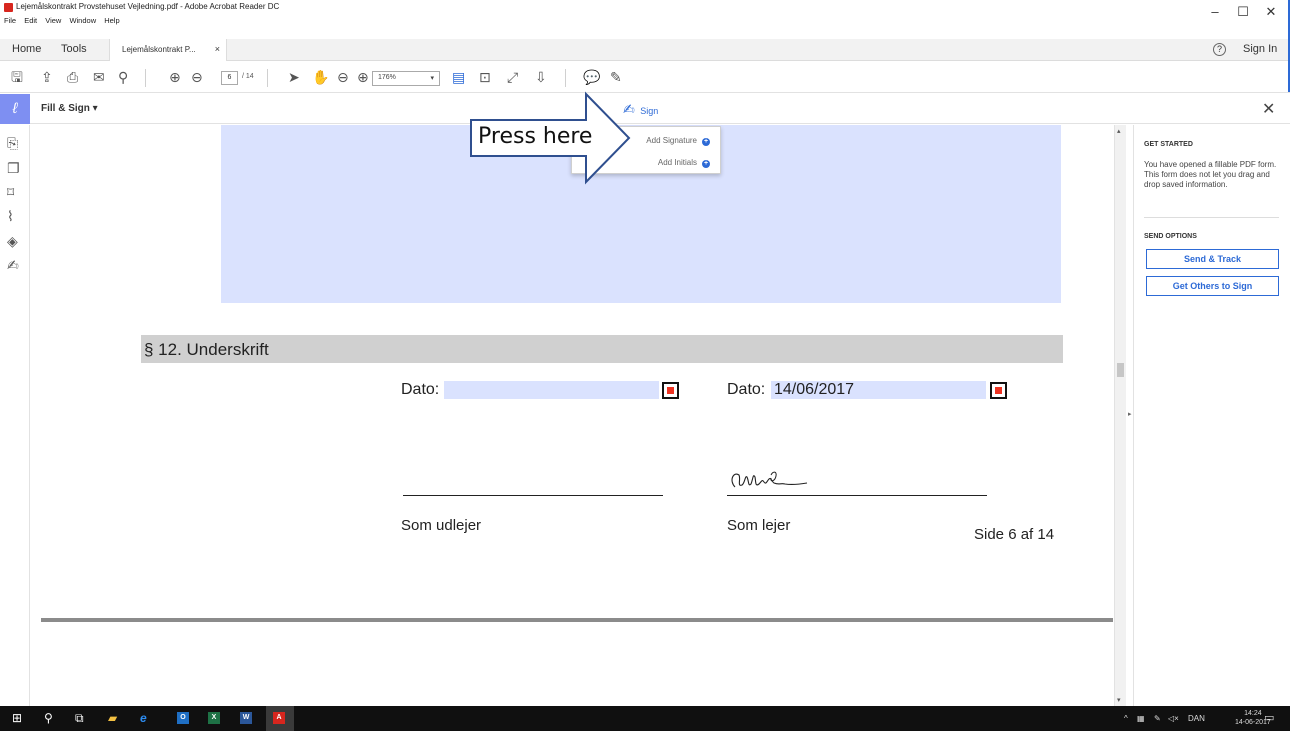 The width and height of the screenshot is (1290, 731). I want to click on sign-label: Sign, so click(649, 111).